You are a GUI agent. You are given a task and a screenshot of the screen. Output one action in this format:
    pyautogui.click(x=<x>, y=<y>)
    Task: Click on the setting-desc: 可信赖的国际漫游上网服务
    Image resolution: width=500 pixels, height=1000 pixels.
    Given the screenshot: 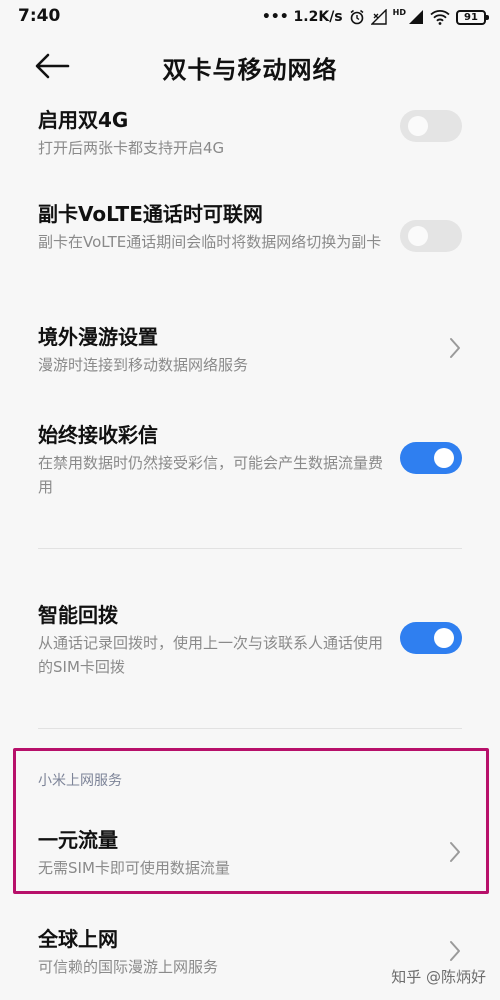 What is the action you would take?
    pyautogui.click(x=128, y=967)
    